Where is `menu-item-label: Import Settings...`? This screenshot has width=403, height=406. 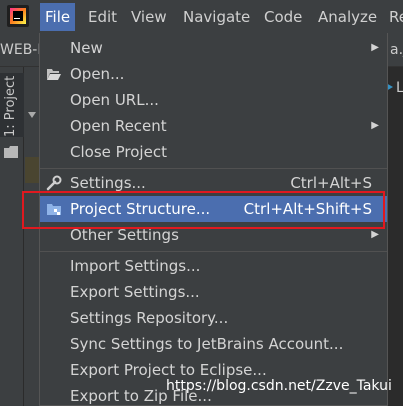 menu-item-label: Import Settings... is located at coordinates (135, 266).